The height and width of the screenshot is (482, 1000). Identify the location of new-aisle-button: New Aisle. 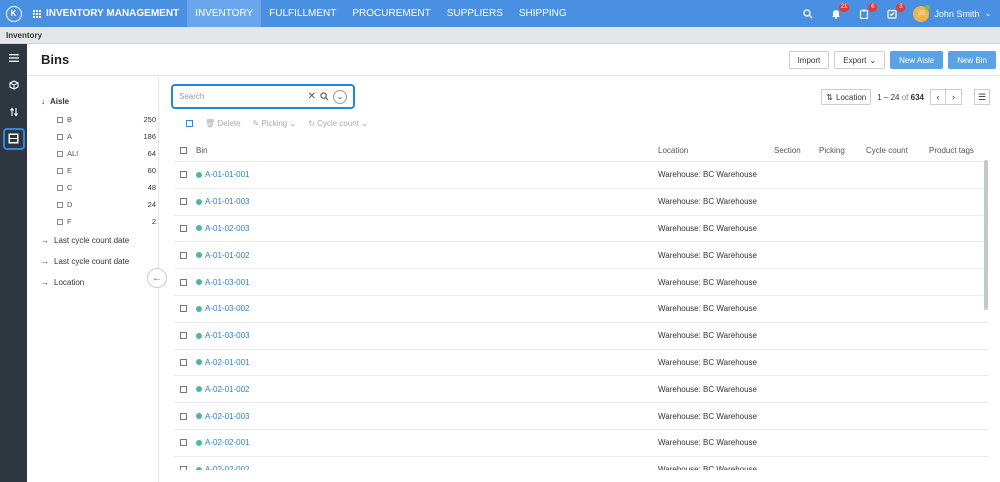
(917, 60).